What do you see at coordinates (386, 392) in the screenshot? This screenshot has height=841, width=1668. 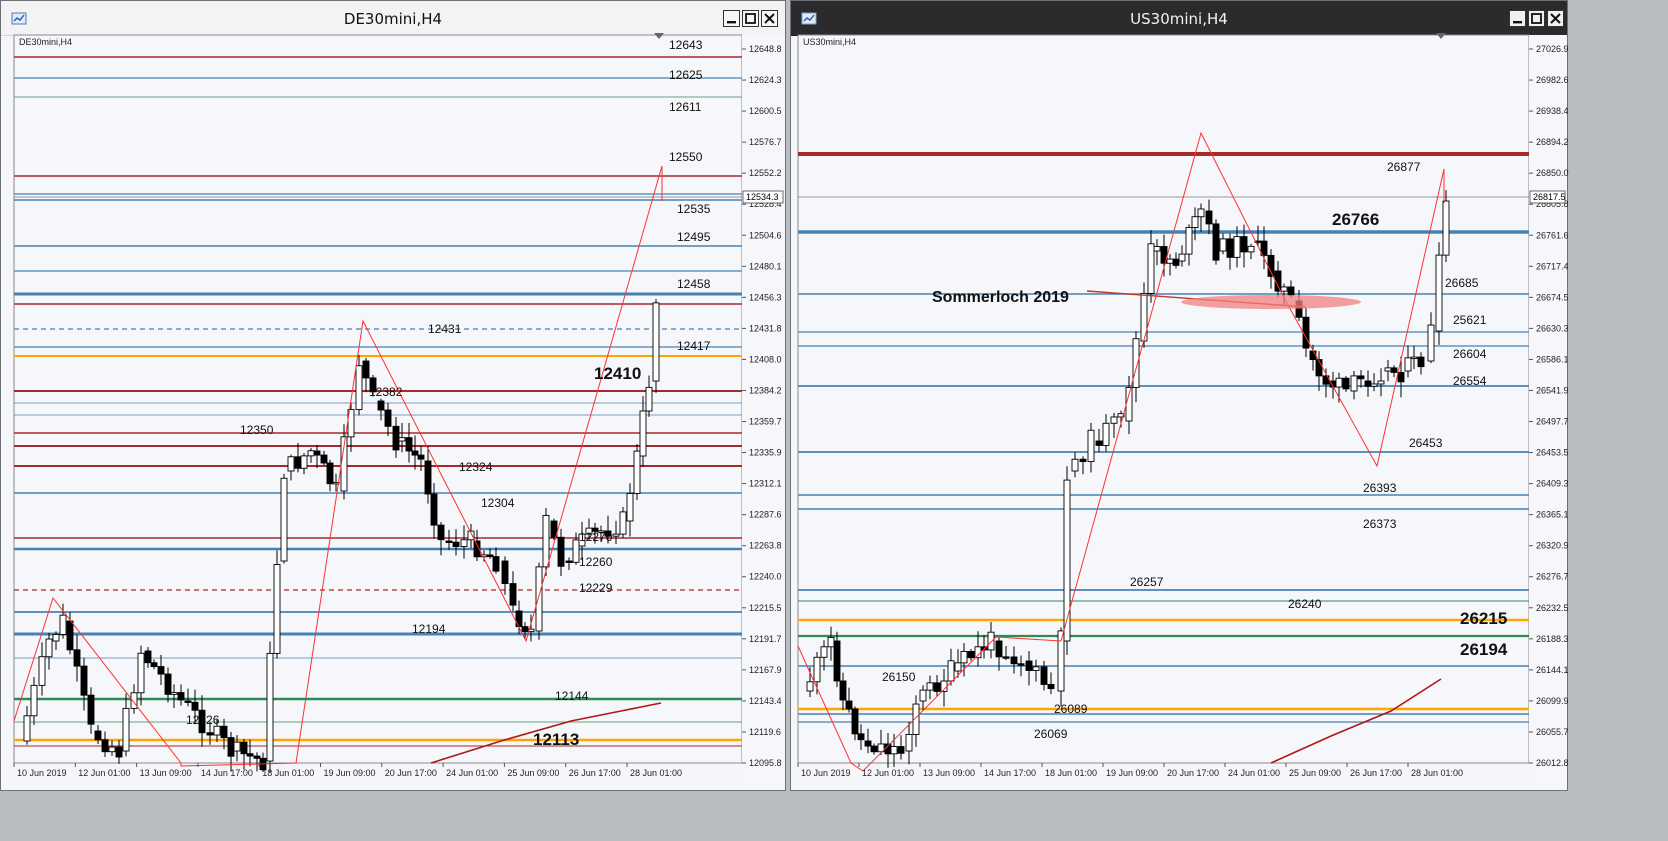 I see `level-label: 12382` at bounding box center [386, 392].